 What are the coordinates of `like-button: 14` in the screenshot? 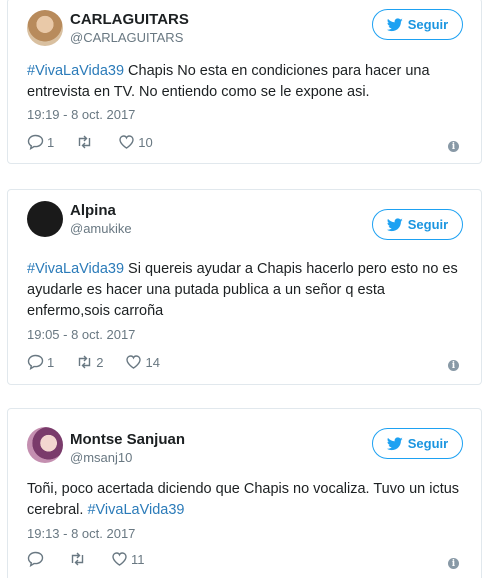 It's located at (142, 362).